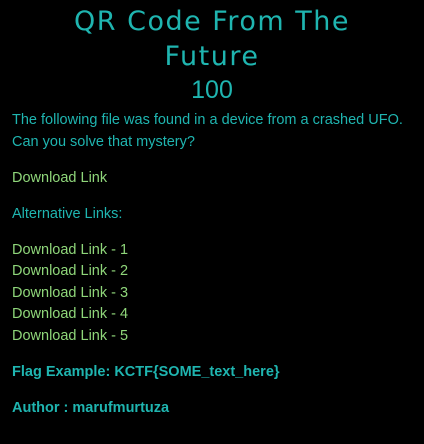 The width and height of the screenshot is (424, 444). What do you see at coordinates (67, 213) in the screenshot?
I see `alternative-links-label: Alternative Links:` at bounding box center [67, 213].